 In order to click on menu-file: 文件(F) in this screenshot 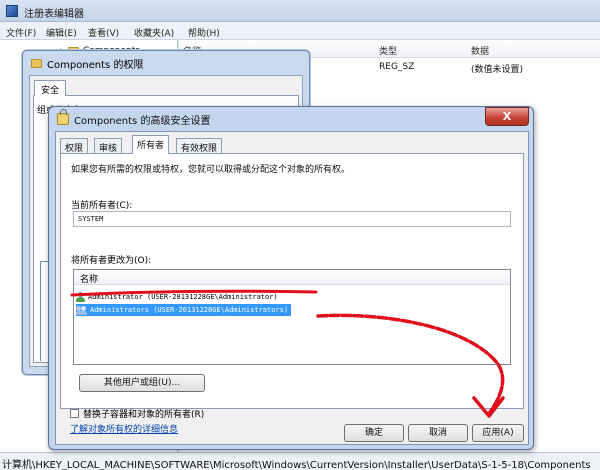, I will do `click(21, 32)`.